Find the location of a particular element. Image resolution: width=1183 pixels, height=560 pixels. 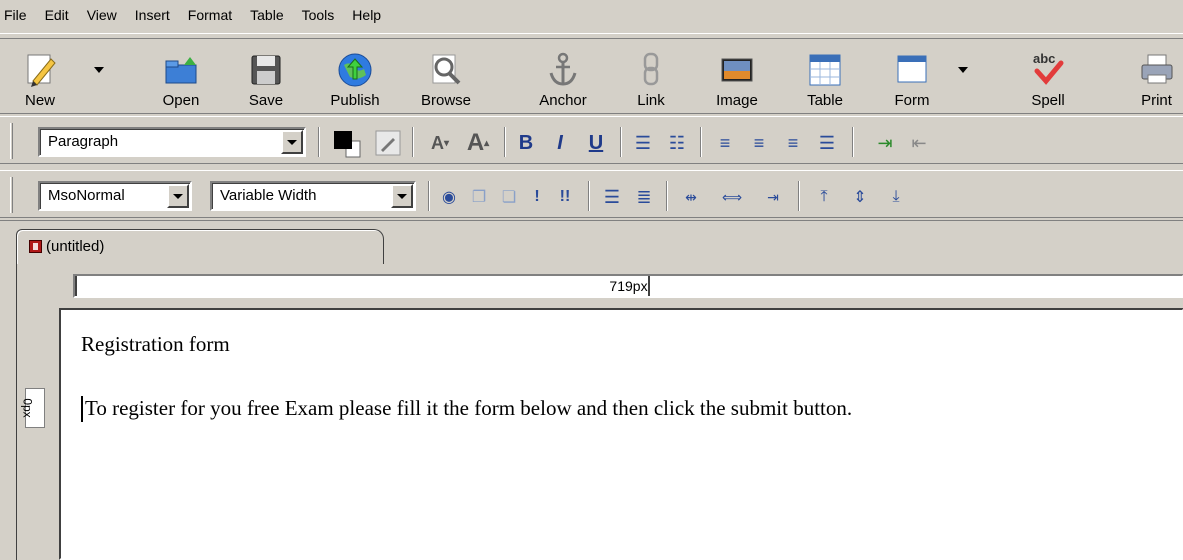

anchor-button: Anchor is located at coordinates (563, 78).